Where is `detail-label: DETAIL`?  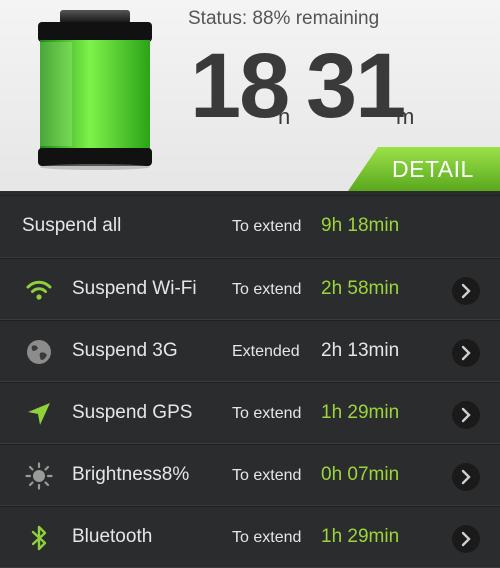
detail-label: DETAIL is located at coordinates (433, 169).